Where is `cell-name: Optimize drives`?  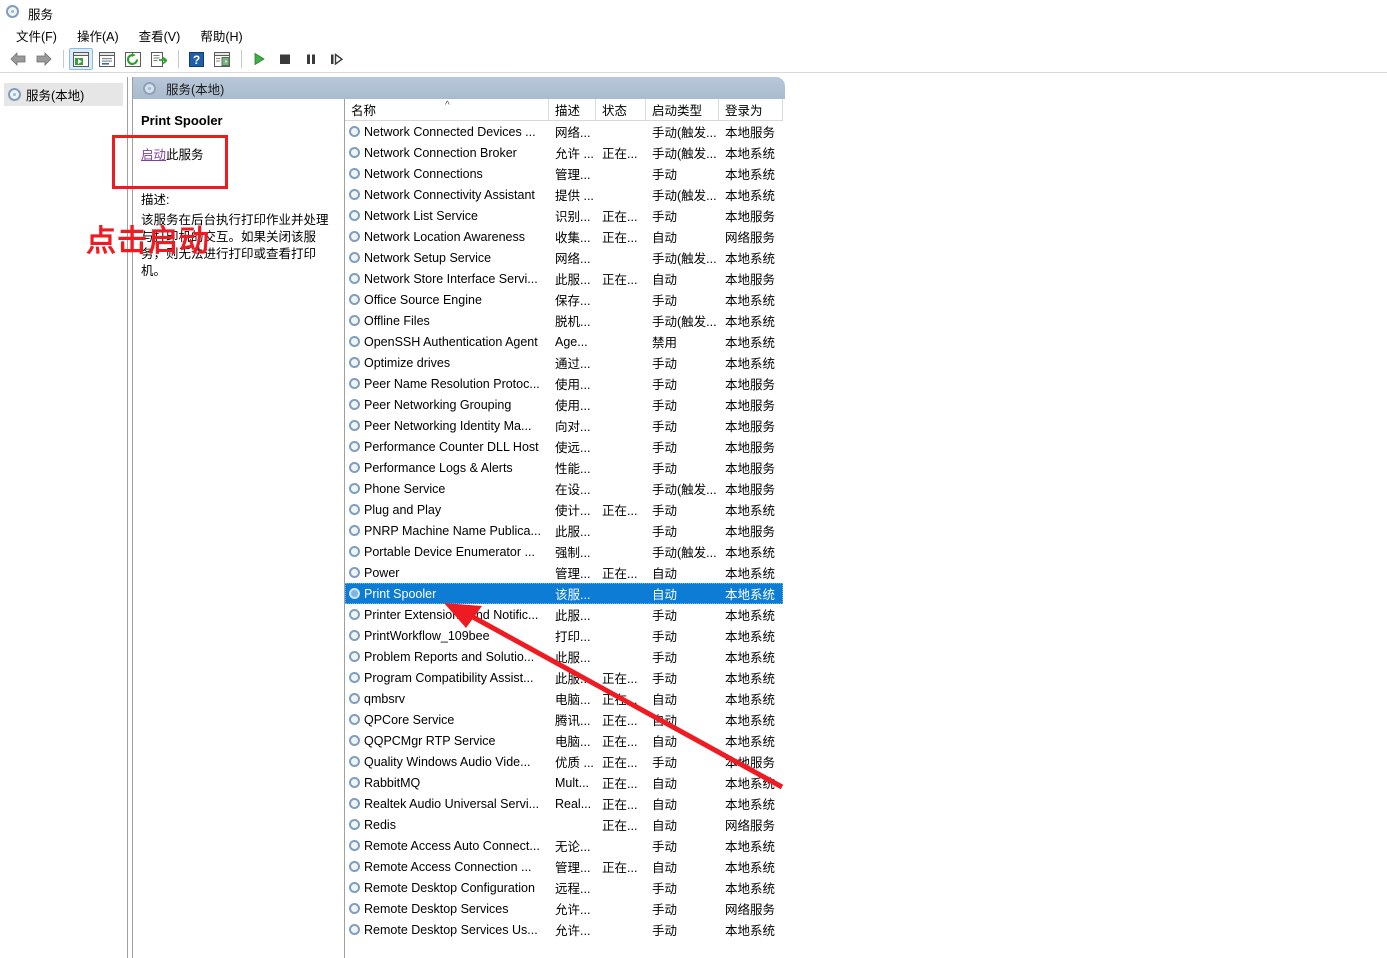
cell-name: Optimize drives is located at coordinates (447, 363).